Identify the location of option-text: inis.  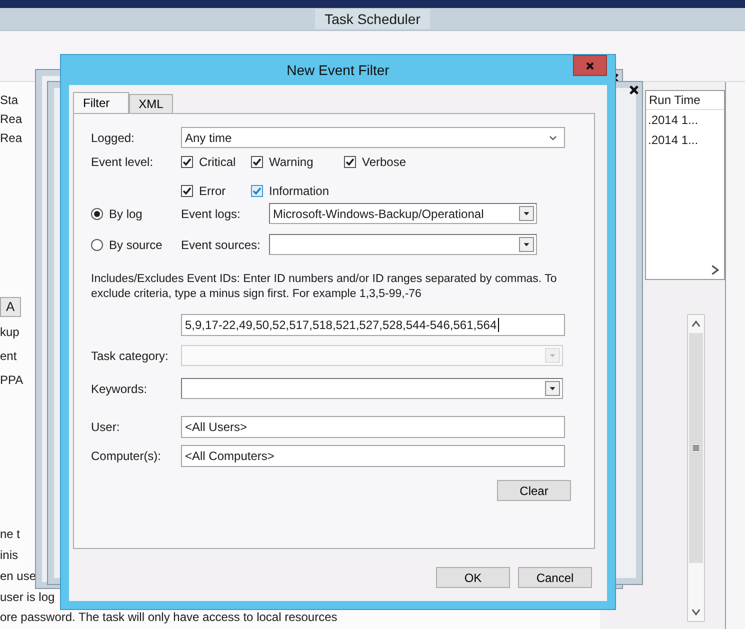
(9, 555).